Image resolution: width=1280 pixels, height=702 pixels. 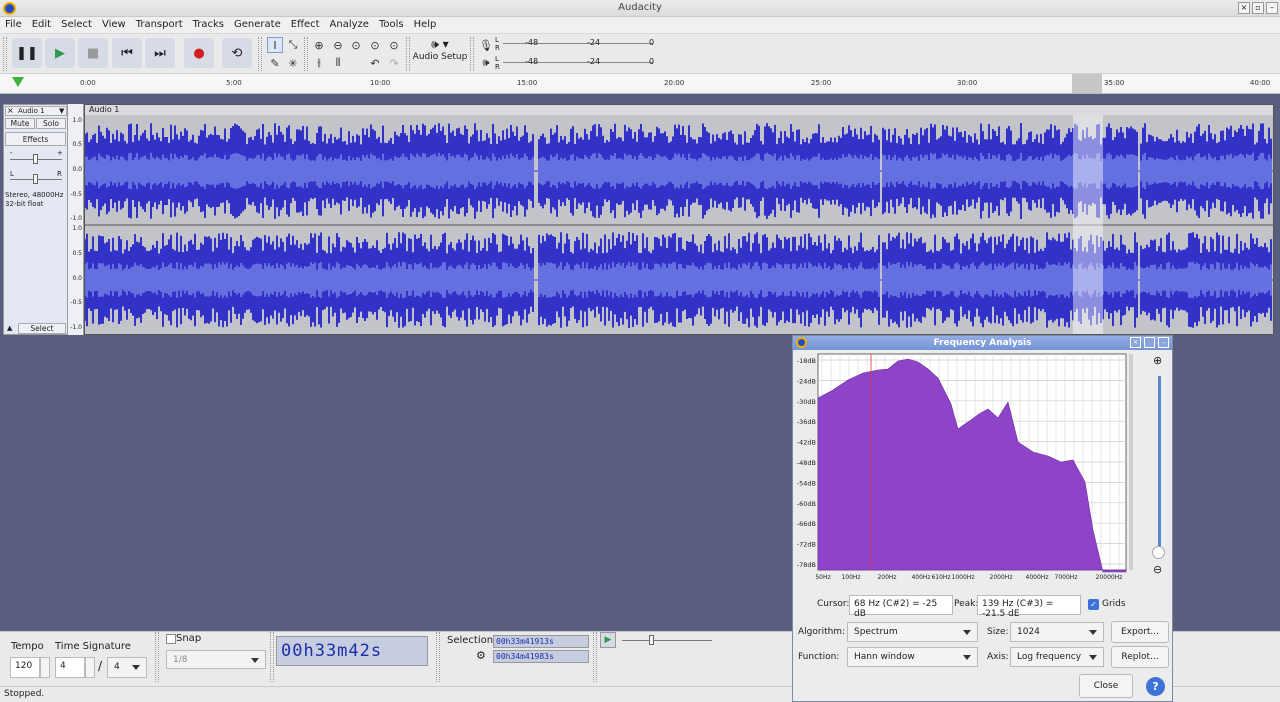 I want to click on multi-tool-icon: ✳, so click(x=293, y=63).